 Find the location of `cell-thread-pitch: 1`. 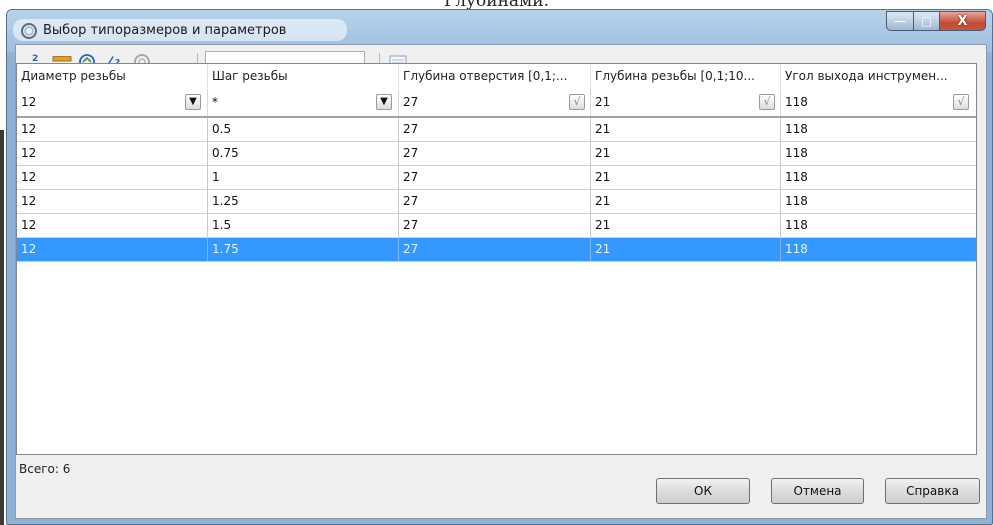

cell-thread-pitch: 1 is located at coordinates (303, 177).